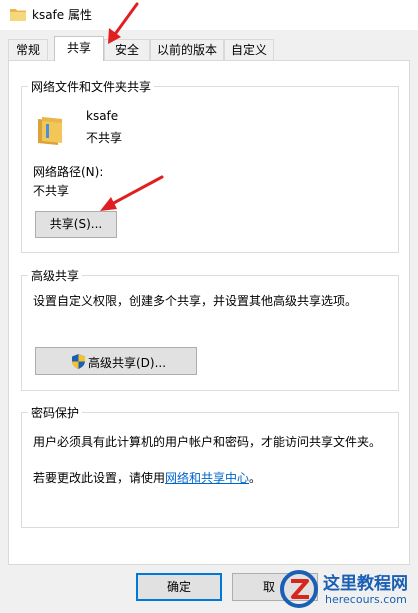 This screenshot has height=613, width=418. I want to click on tab-security: 安全, so click(127, 49).